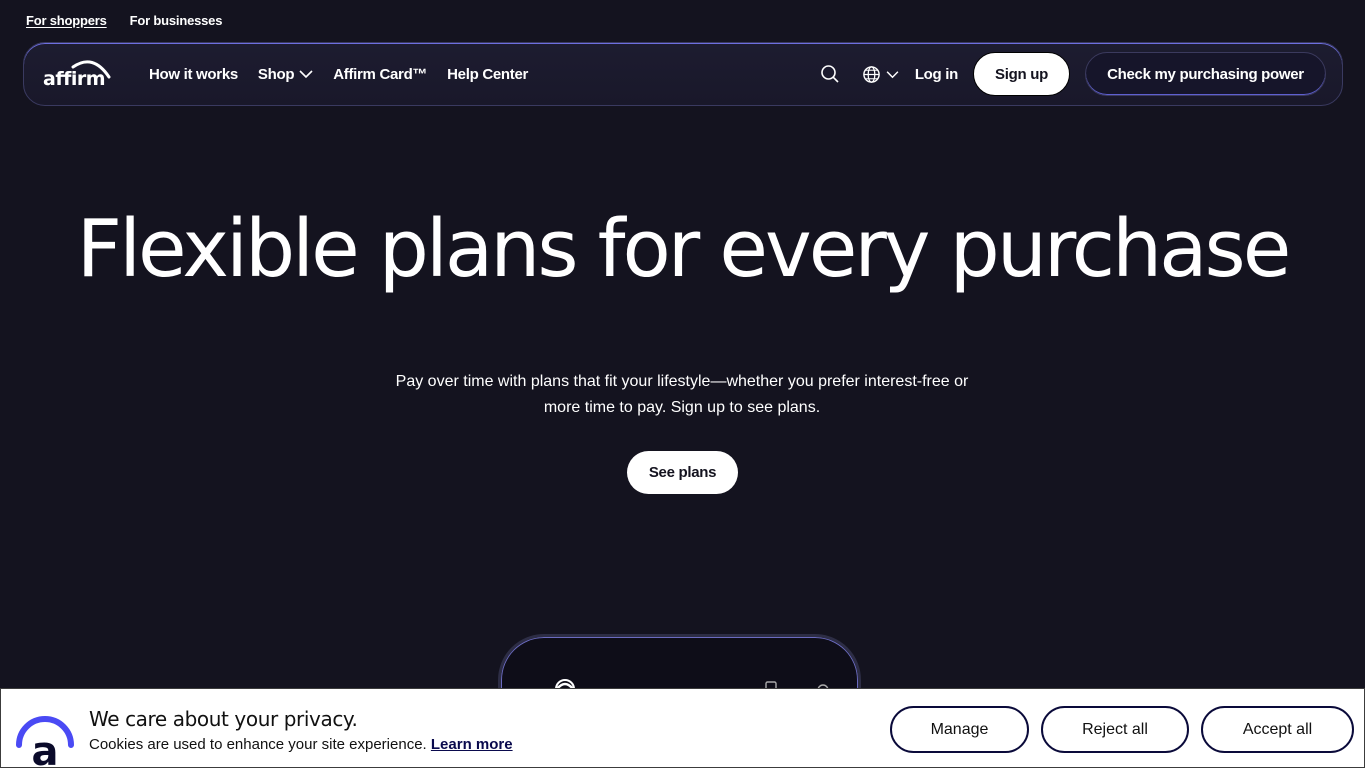 This screenshot has width=1365, height=768. What do you see at coordinates (472, 744) in the screenshot?
I see `learn-more-link: Learn more` at bounding box center [472, 744].